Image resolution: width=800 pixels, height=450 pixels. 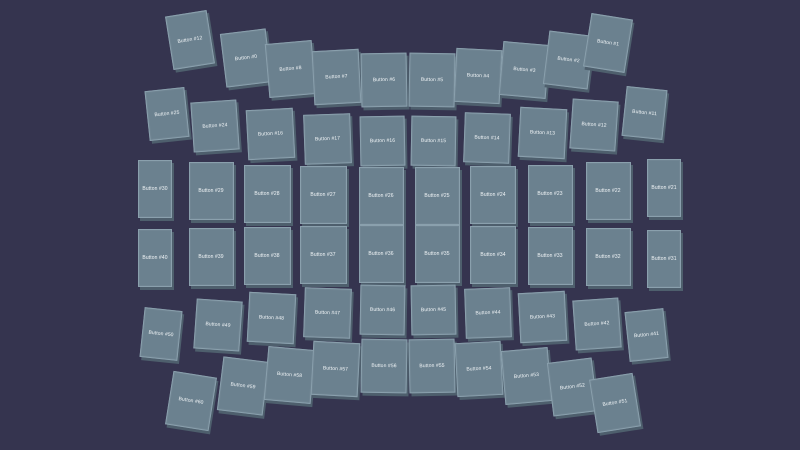 I want to click on grid-button-label: Button #35, so click(x=437, y=254).